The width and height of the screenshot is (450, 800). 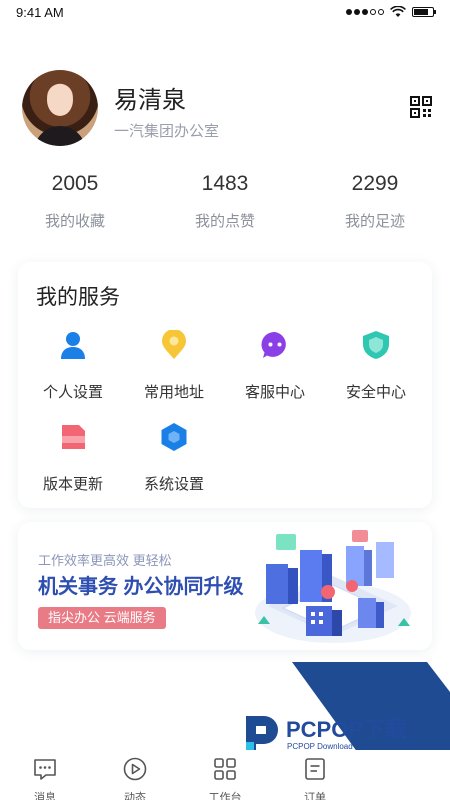 I want to click on stat-value: 2299, so click(x=375, y=183).